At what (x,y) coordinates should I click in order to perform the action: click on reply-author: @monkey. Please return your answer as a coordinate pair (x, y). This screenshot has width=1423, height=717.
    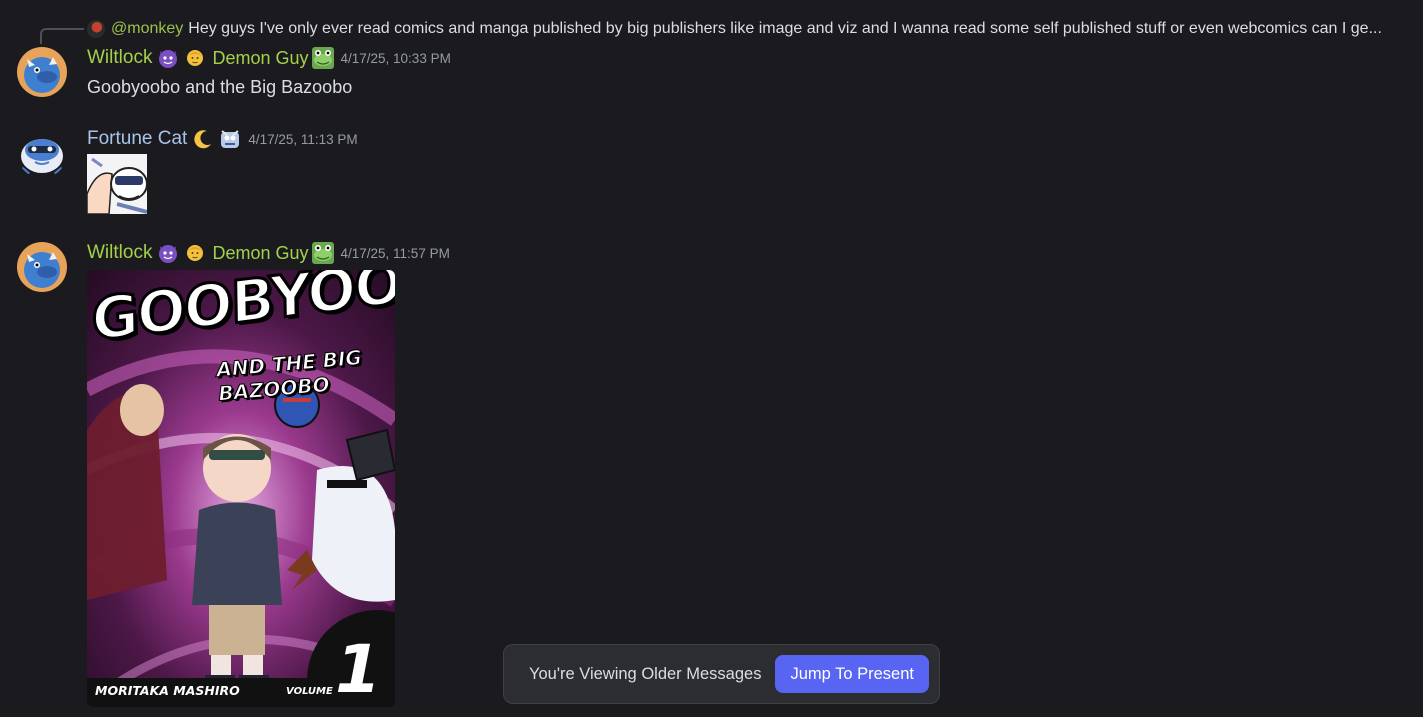
    Looking at the image, I should click on (147, 29).